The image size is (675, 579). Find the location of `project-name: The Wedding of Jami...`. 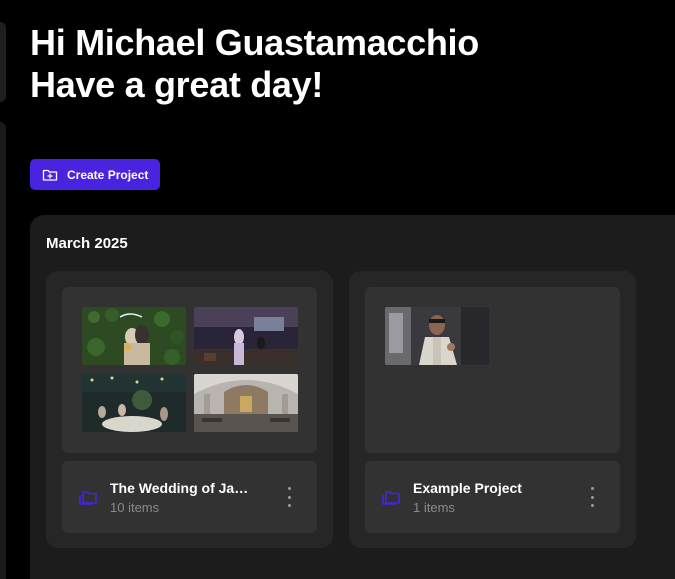

project-name: The Wedding of Jami... is located at coordinates (185, 488).